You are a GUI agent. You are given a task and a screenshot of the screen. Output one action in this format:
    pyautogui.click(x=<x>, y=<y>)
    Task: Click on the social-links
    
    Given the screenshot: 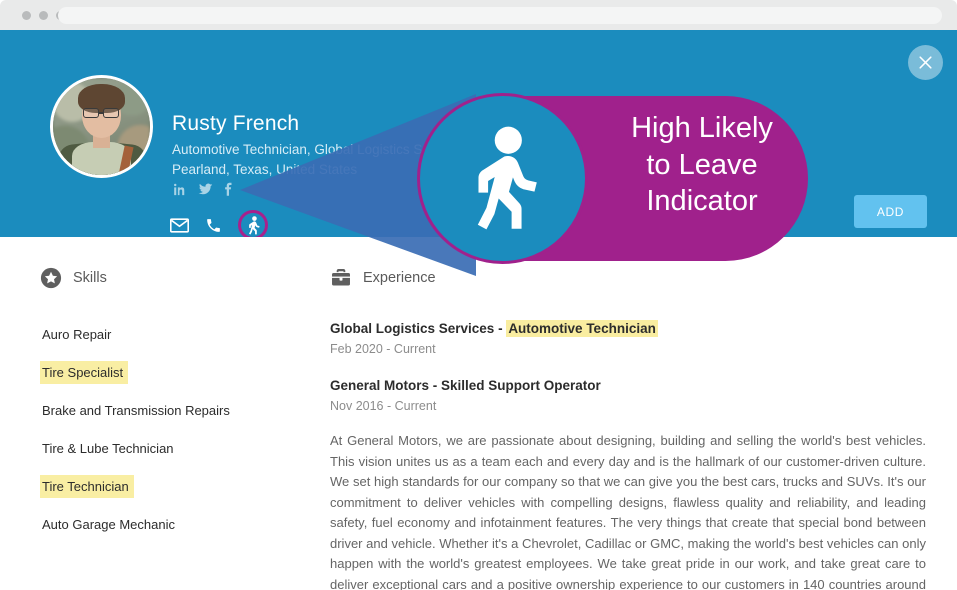 What is the action you would take?
    pyautogui.click(x=202, y=189)
    